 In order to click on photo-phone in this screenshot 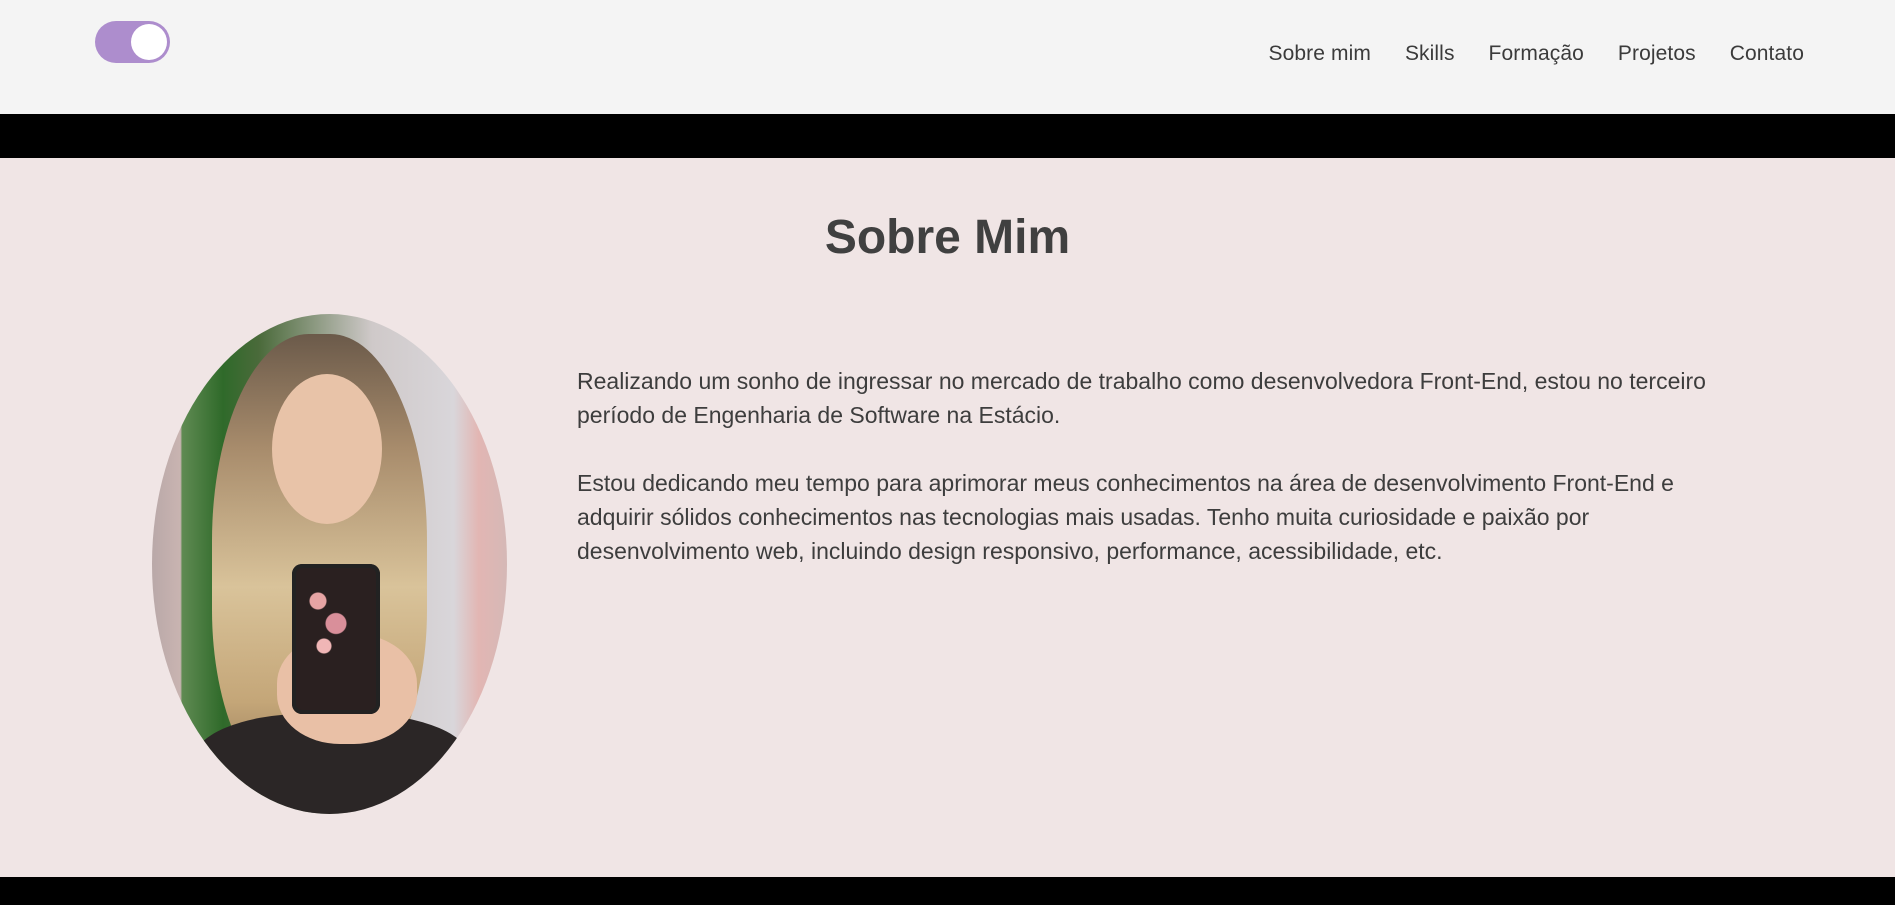, I will do `click(336, 639)`.